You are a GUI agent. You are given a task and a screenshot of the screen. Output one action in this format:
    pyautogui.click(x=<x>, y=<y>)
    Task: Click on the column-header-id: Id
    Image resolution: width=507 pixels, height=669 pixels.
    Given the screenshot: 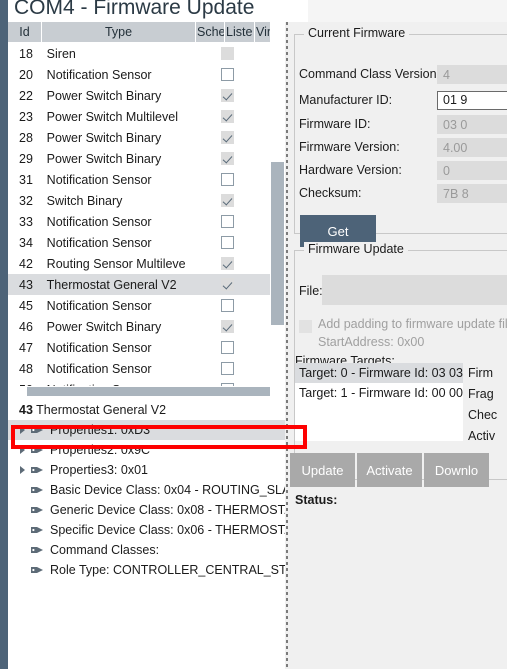 What is the action you would take?
    pyautogui.click(x=25, y=32)
    